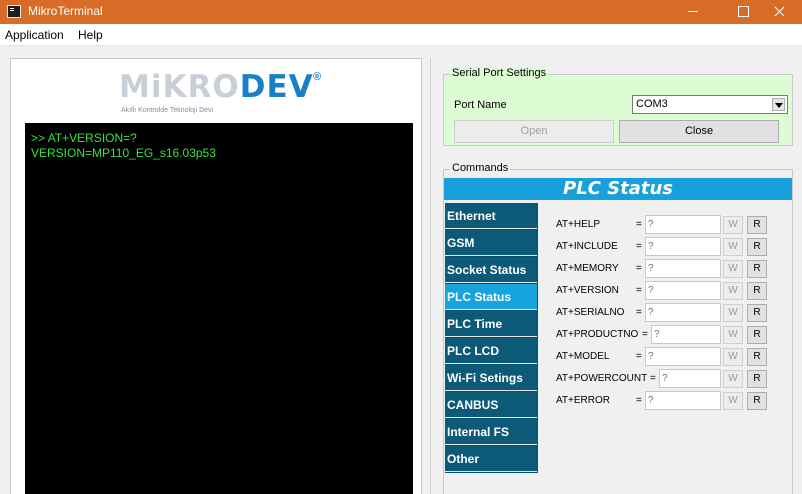  I want to click on nav-item-ethernet: Ethernet, so click(491, 216).